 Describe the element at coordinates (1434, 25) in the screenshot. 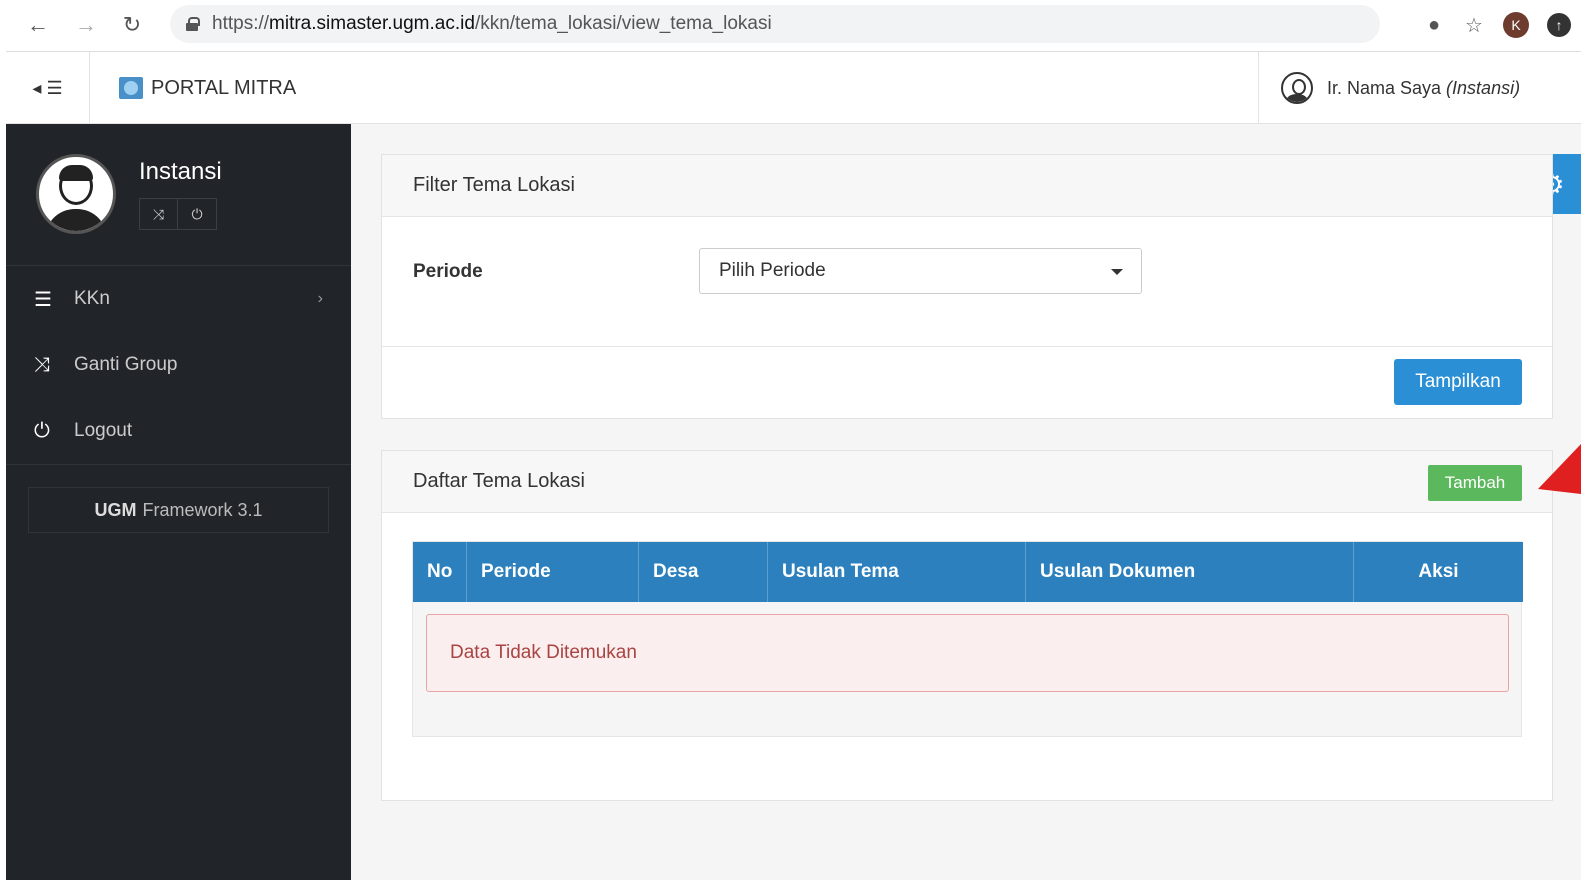

I see `cookie-blocked-icon: ●` at that location.